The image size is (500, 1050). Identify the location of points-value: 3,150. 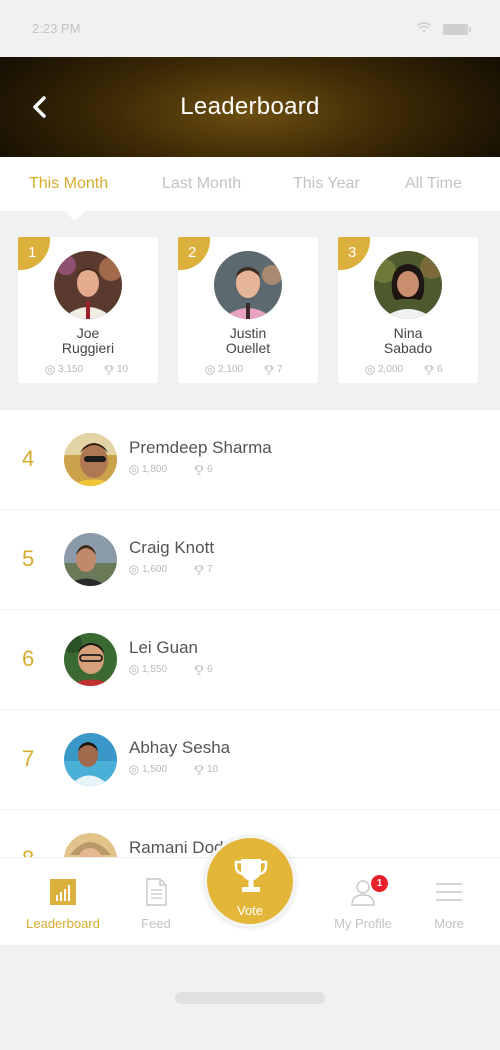
(71, 369).